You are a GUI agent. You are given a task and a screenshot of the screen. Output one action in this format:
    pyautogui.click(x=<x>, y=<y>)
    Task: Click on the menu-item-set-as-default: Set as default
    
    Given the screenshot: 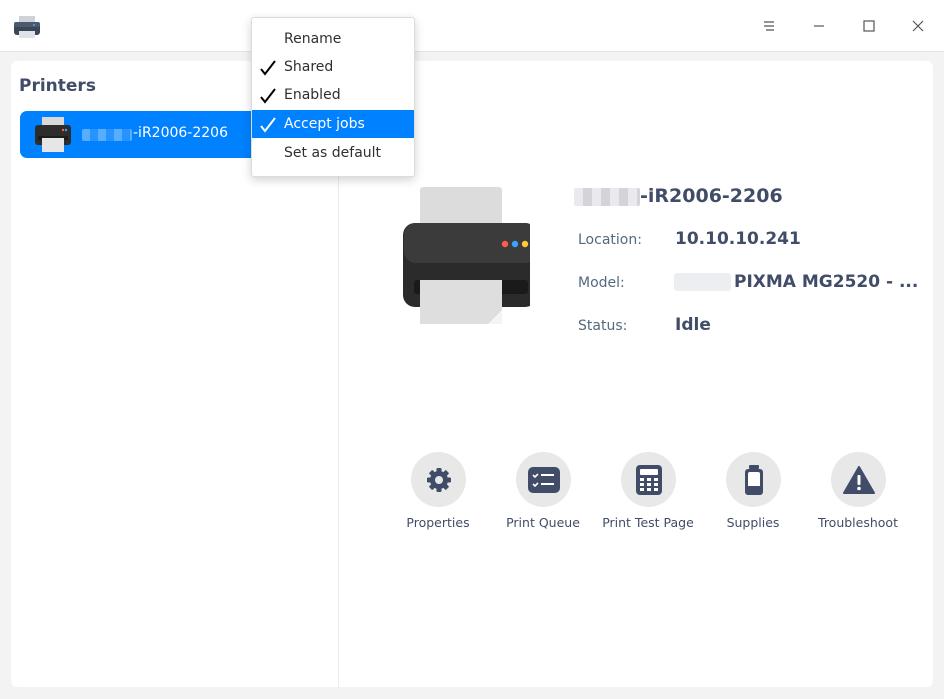 What is the action you would take?
    pyautogui.click(x=333, y=153)
    